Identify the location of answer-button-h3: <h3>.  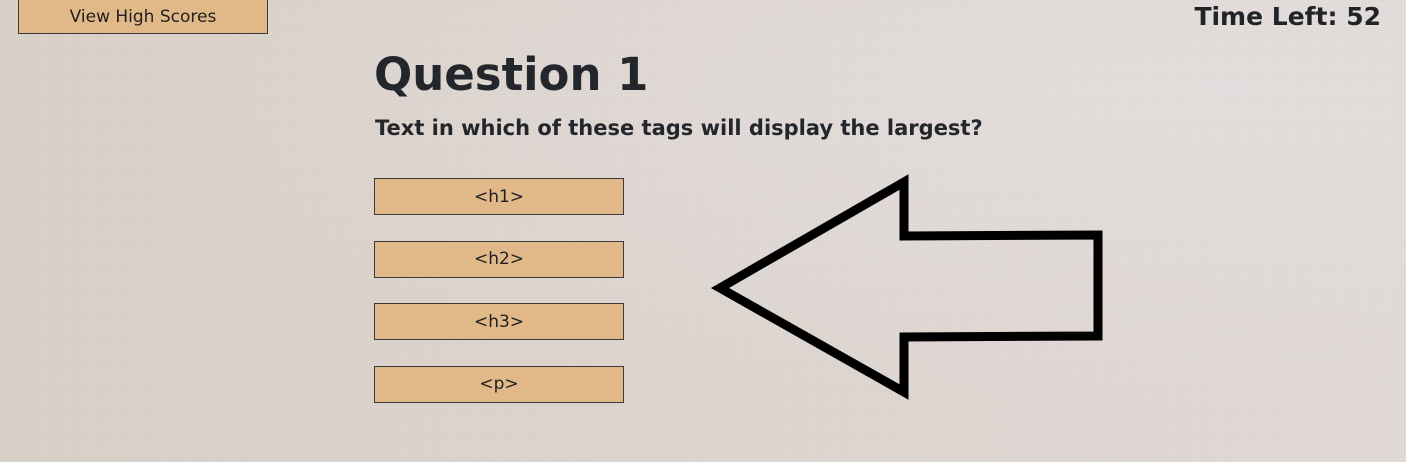
(499, 321).